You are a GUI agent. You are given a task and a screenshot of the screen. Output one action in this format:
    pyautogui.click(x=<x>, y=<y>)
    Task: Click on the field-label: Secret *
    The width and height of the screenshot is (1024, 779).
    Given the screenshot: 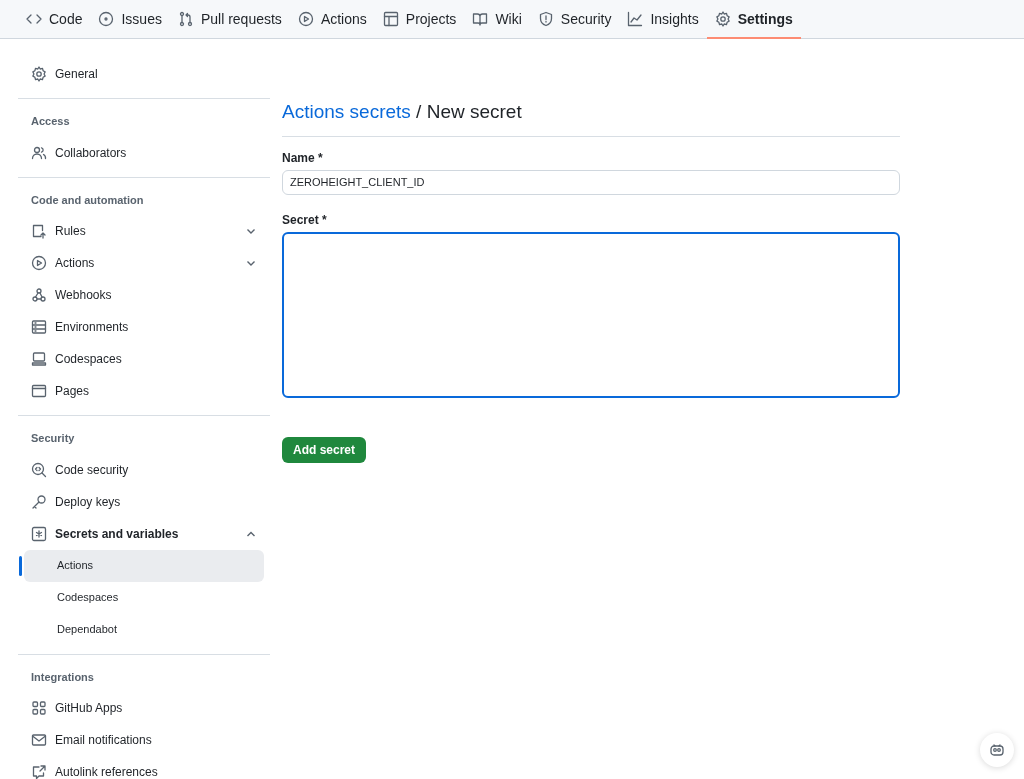 What is the action you would take?
    pyautogui.click(x=305, y=220)
    